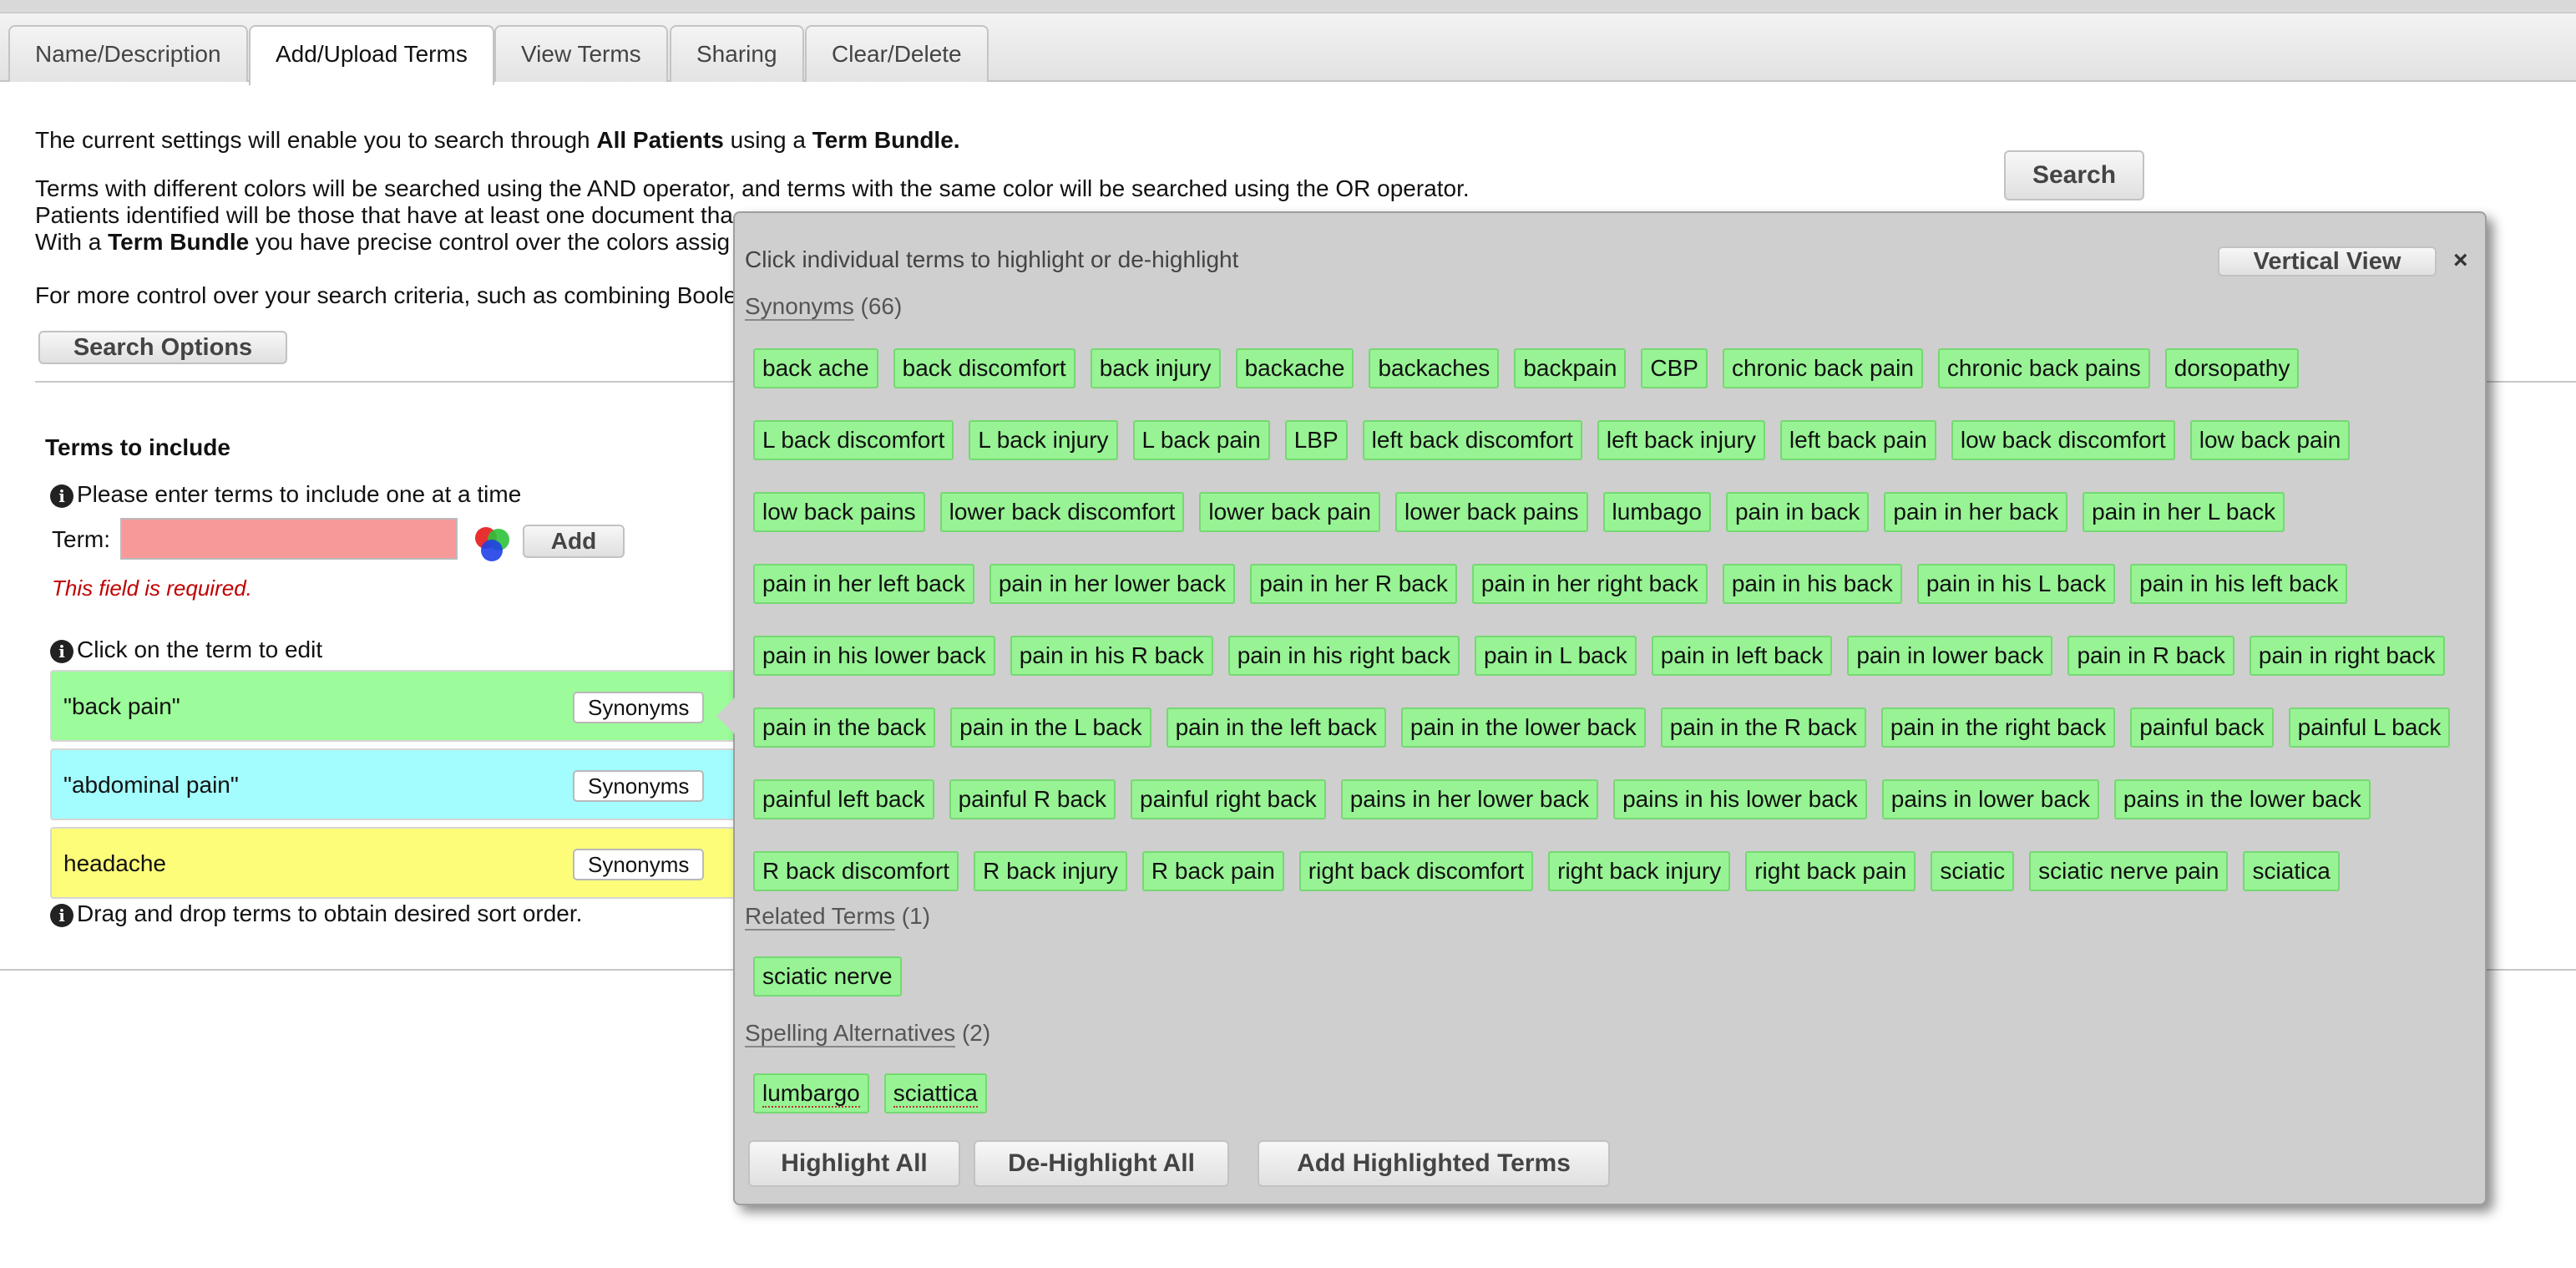 The width and height of the screenshot is (2576, 1268). I want to click on term-chip-label: pain in the L back, so click(1050, 727).